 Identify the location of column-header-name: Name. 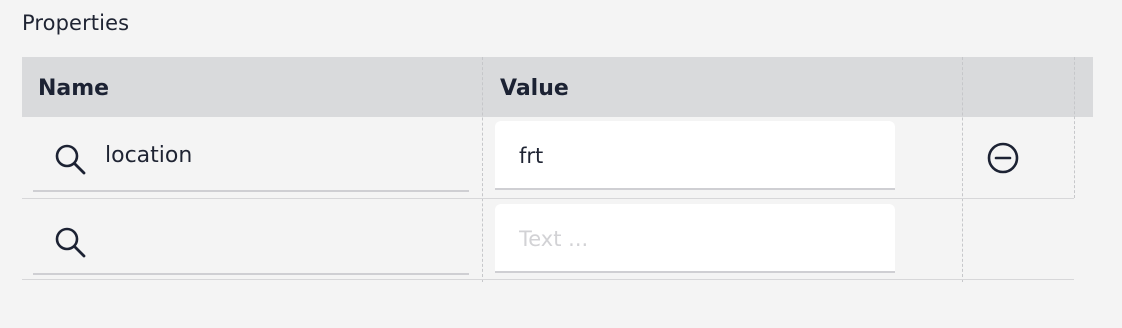
(74, 88).